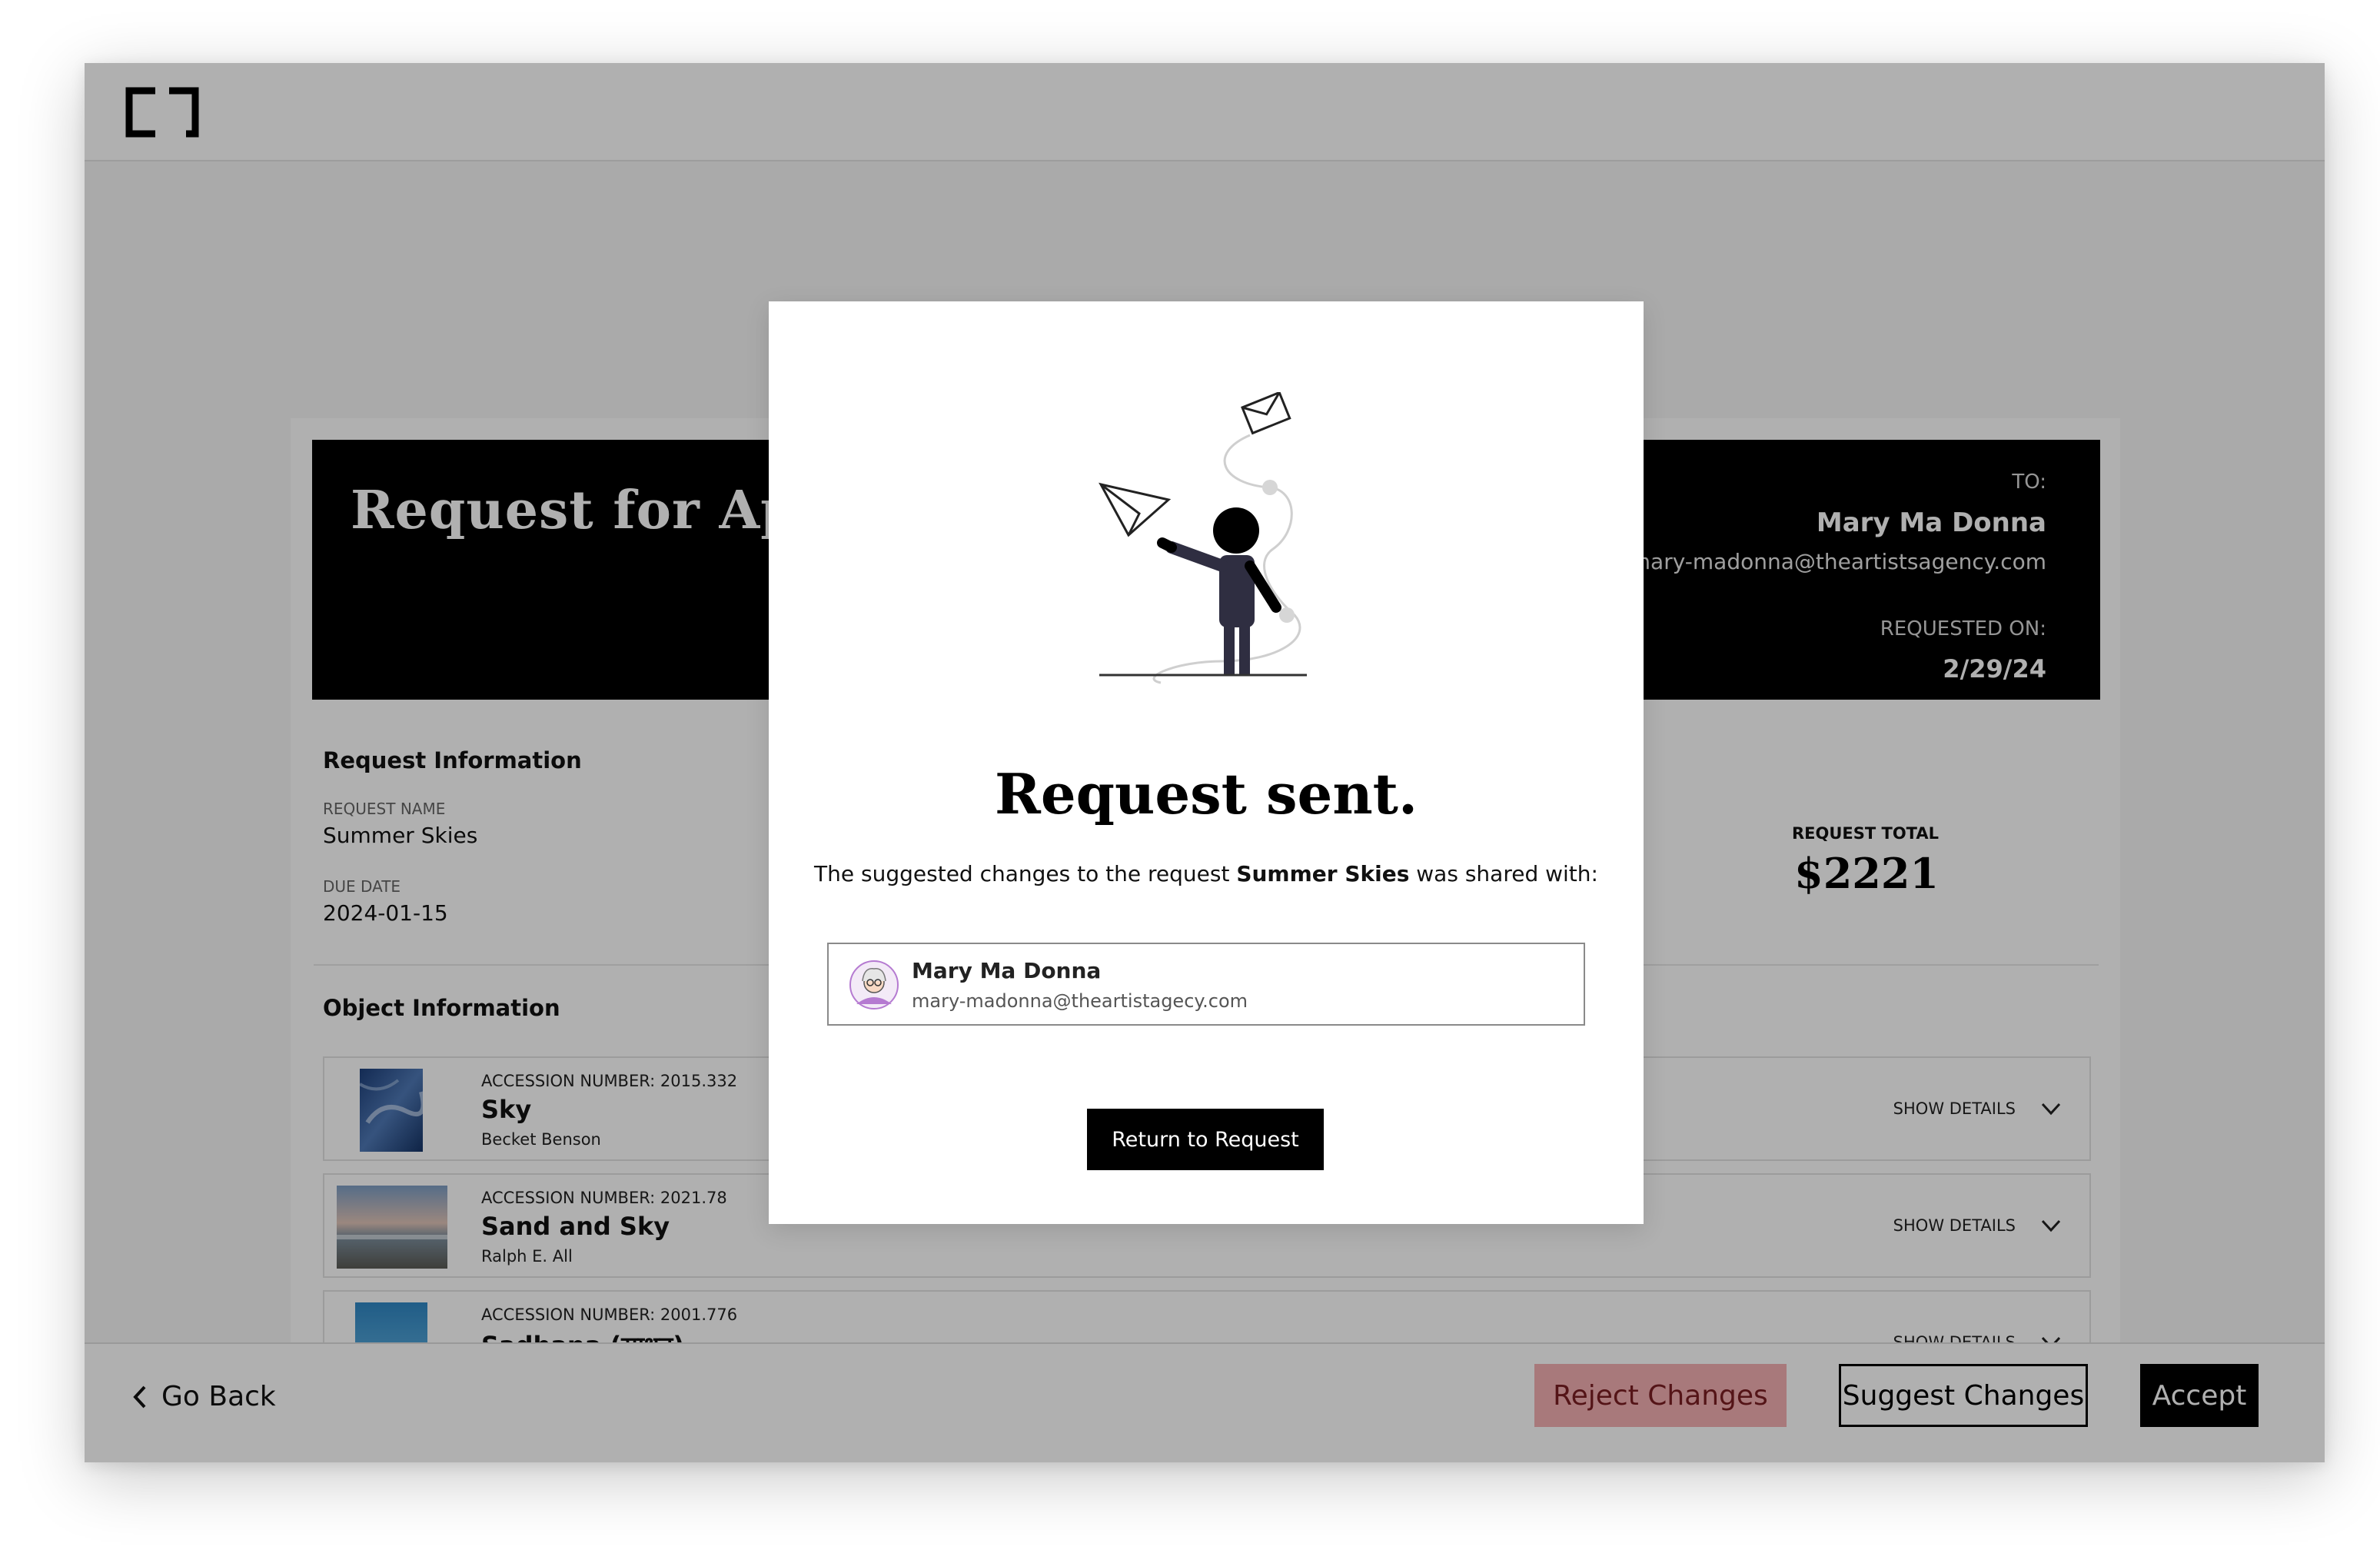  What do you see at coordinates (1080, 1001) in the screenshot?
I see `recipient-email: mary-madonna@theartistagecy.com` at bounding box center [1080, 1001].